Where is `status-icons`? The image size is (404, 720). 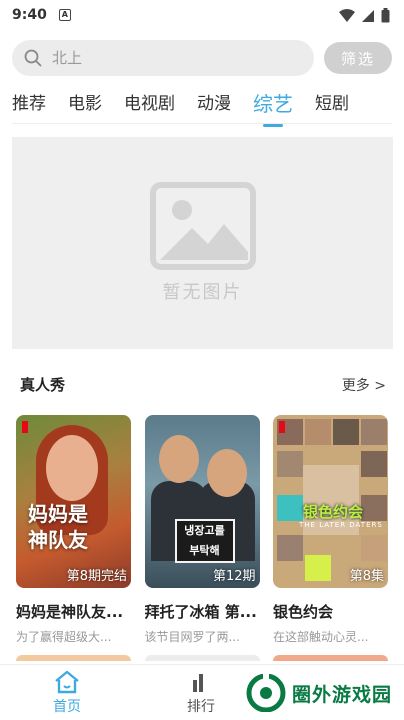 status-icons is located at coordinates (364, 15).